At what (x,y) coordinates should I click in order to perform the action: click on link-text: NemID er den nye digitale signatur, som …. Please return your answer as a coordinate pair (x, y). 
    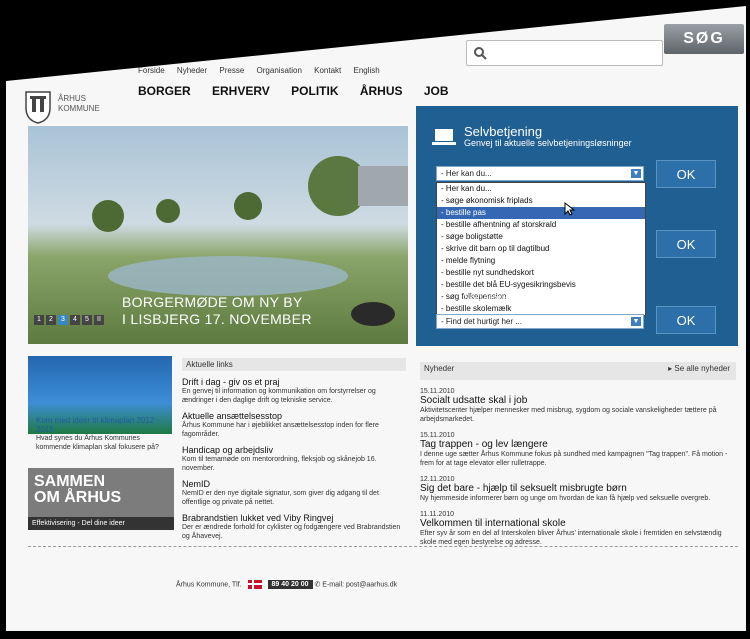
    Looking at the image, I should click on (280, 498).